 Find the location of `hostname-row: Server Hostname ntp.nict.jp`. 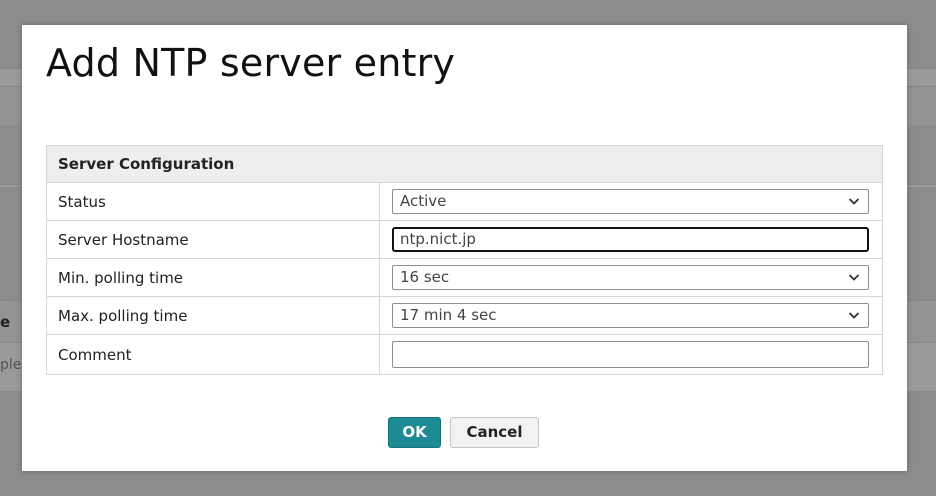

hostname-row: Server Hostname ntp.nict.jp is located at coordinates (464, 239).